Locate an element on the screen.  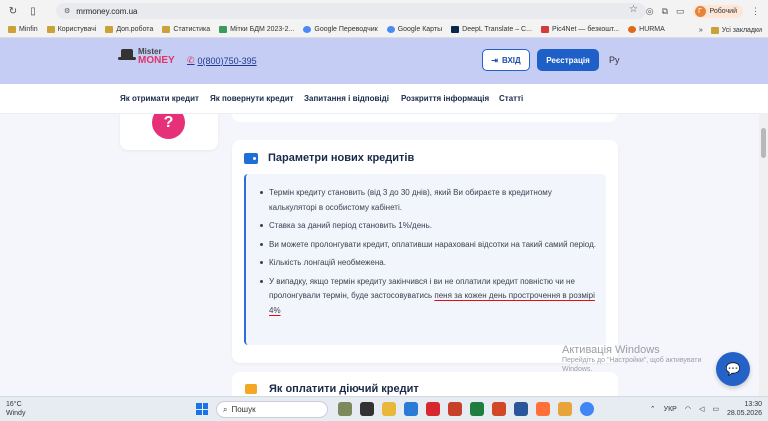
question-icon: ? is located at coordinates (168, 126).